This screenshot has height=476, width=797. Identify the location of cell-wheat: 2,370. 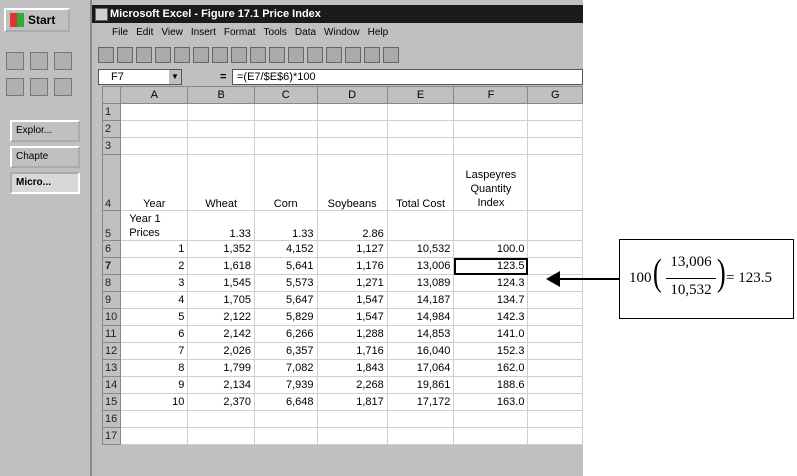
(221, 402).